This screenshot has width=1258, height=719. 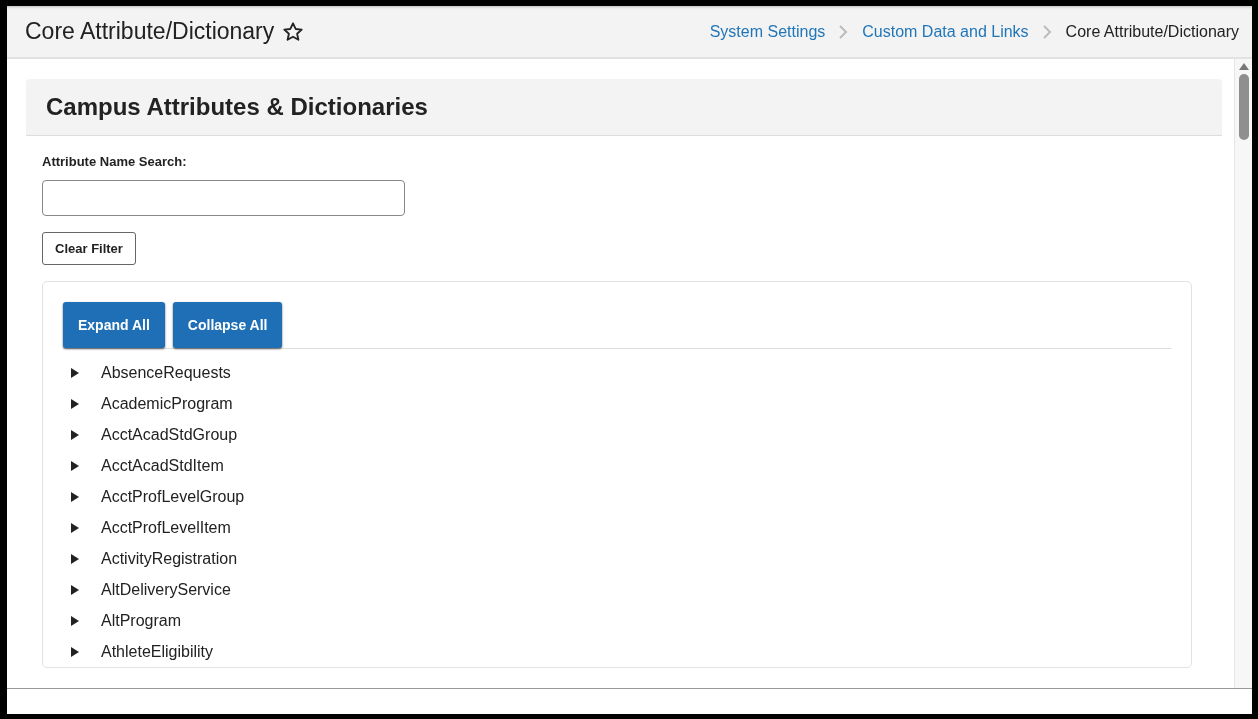 What do you see at coordinates (1243, 373) in the screenshot?
I see `scrollbar` at bounding box center [1243, 373].